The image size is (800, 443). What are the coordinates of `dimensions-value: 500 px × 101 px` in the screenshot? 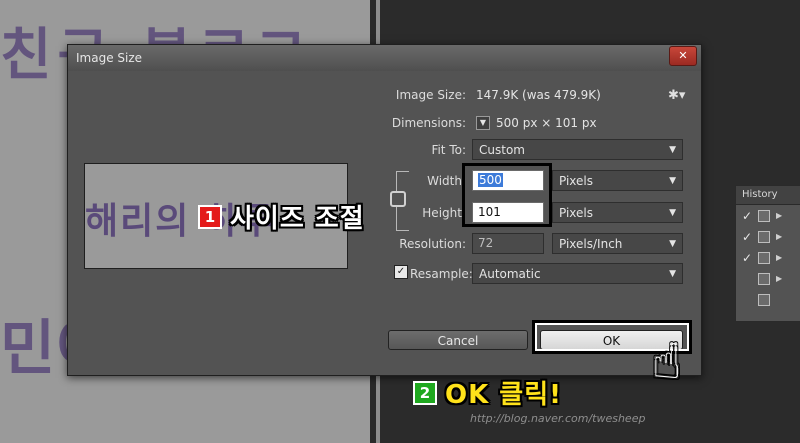 It's located at (546, 123).